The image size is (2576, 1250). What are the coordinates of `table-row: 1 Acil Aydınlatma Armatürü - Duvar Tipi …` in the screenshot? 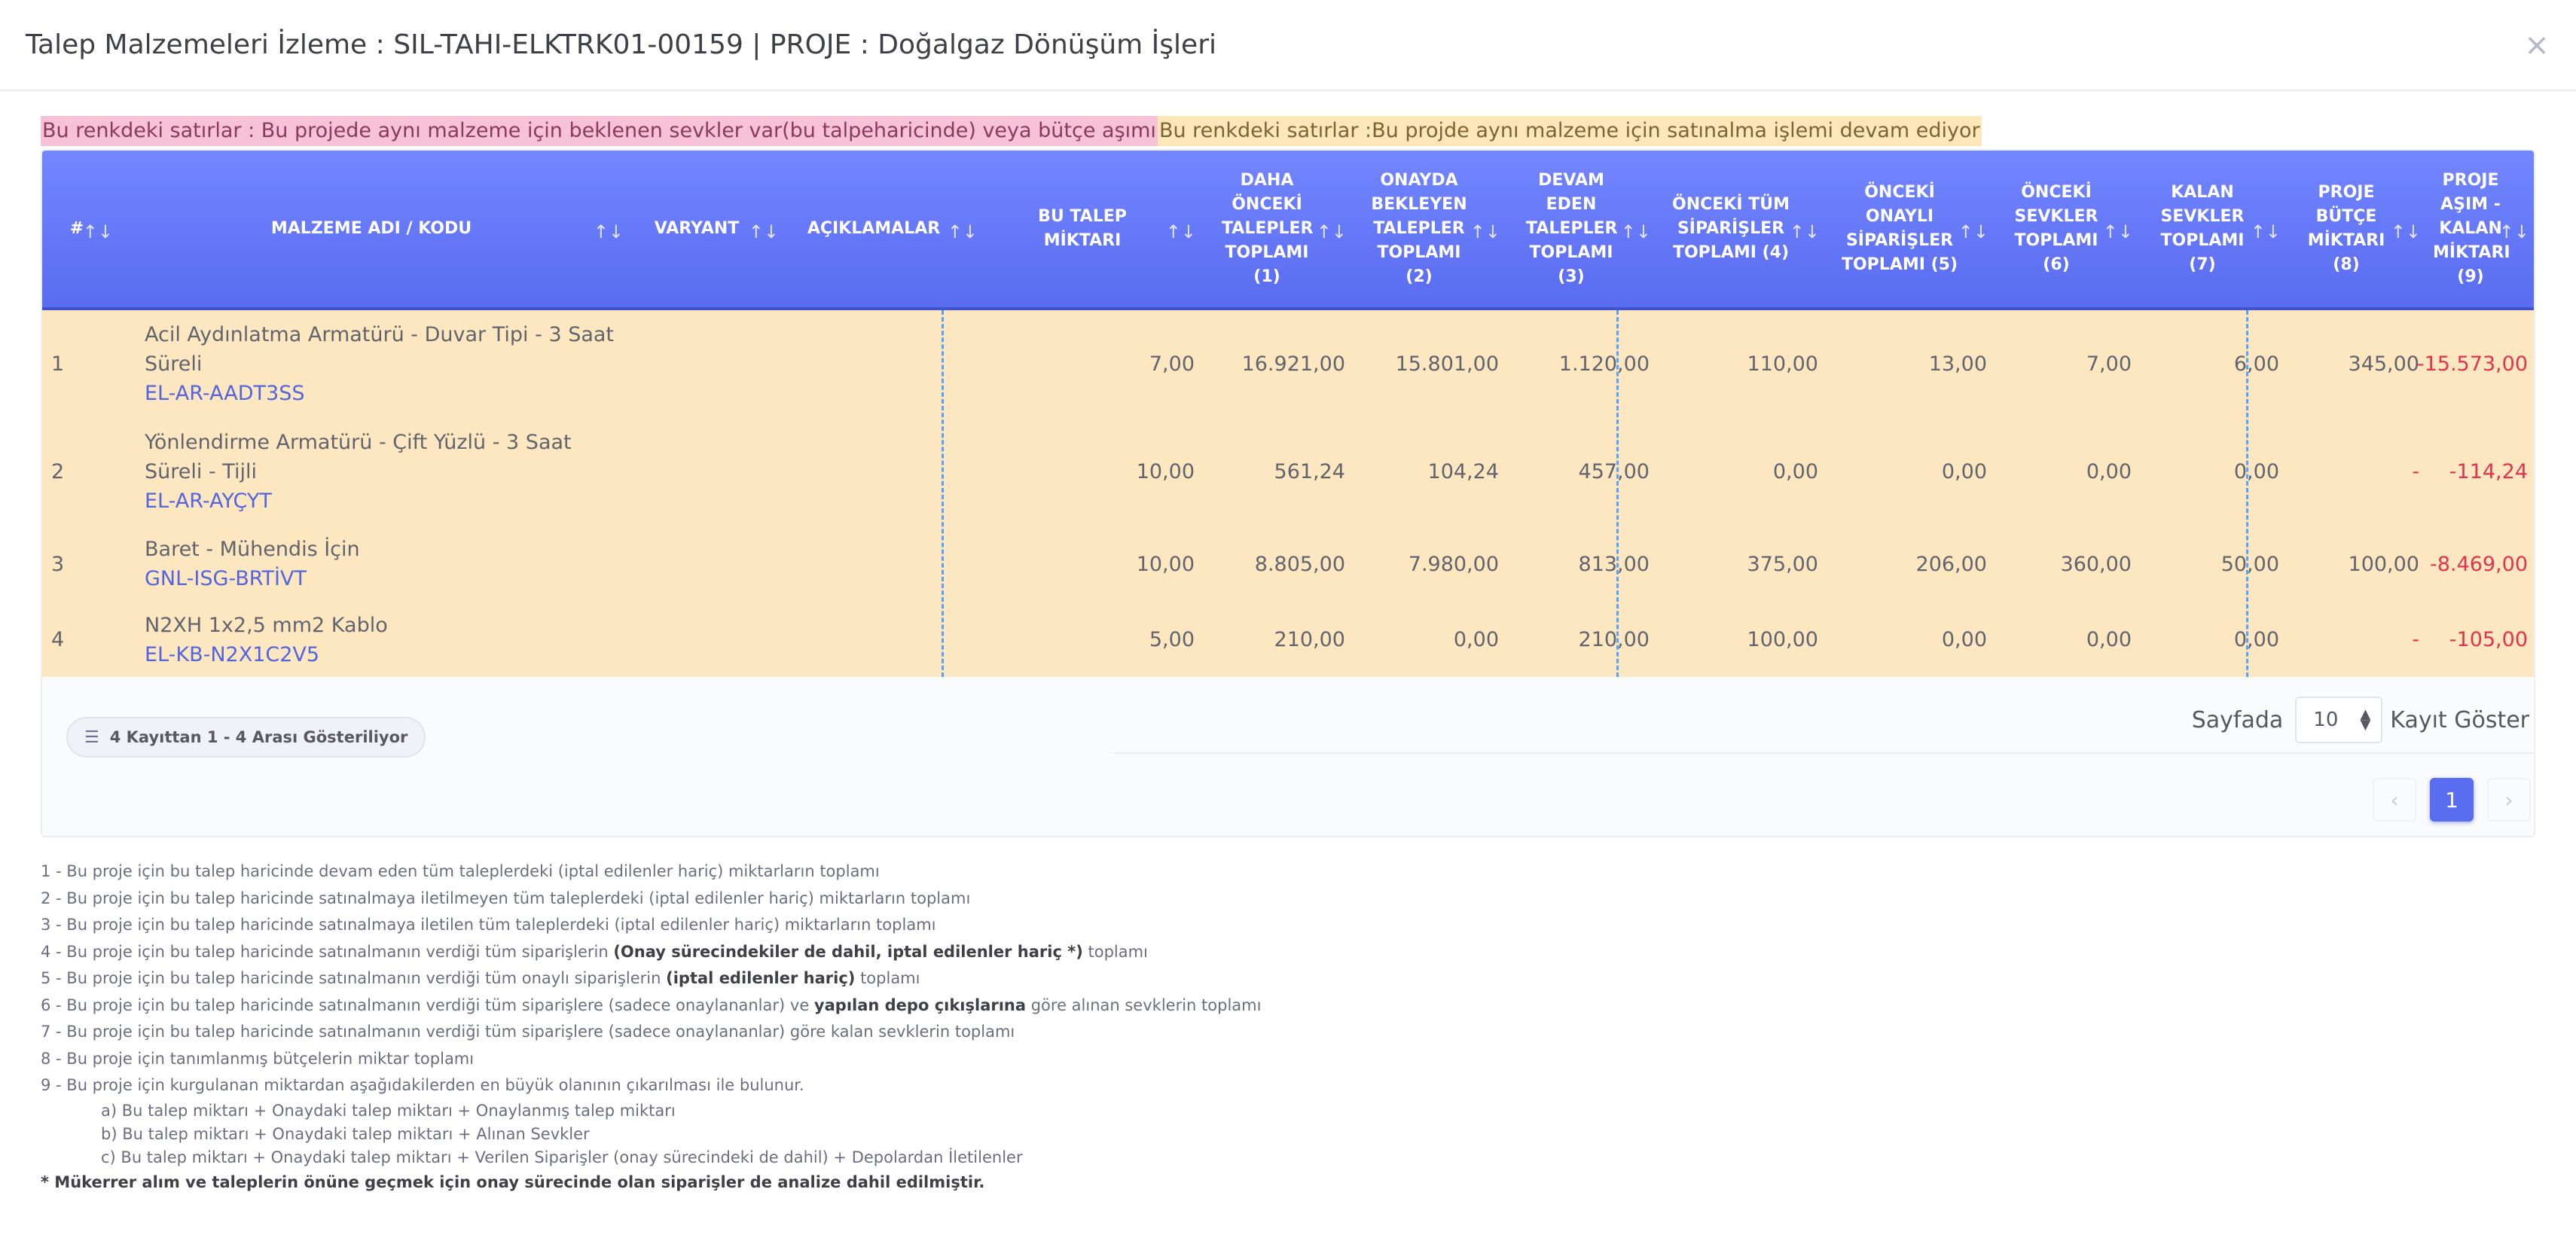 It's located at (1288, 364).